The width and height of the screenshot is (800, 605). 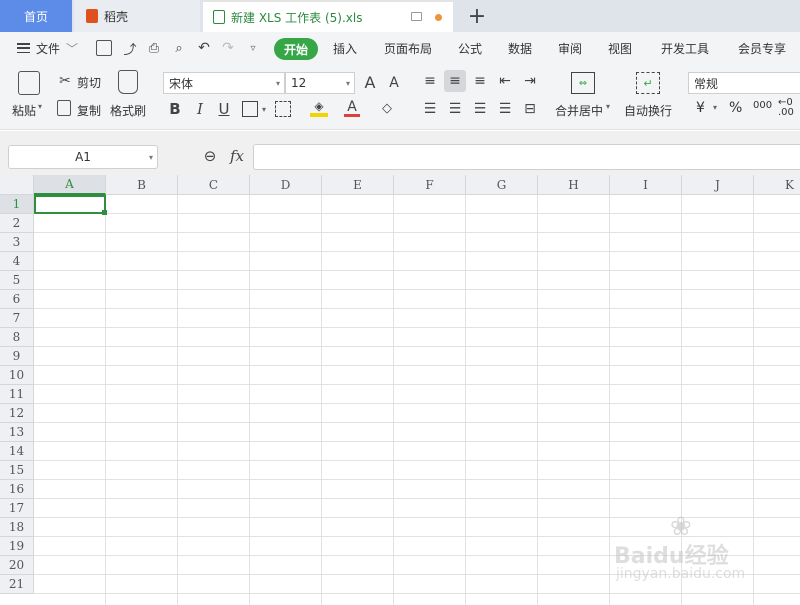 I want to click on menu-review: 审阅, so click(x=570, y=48).